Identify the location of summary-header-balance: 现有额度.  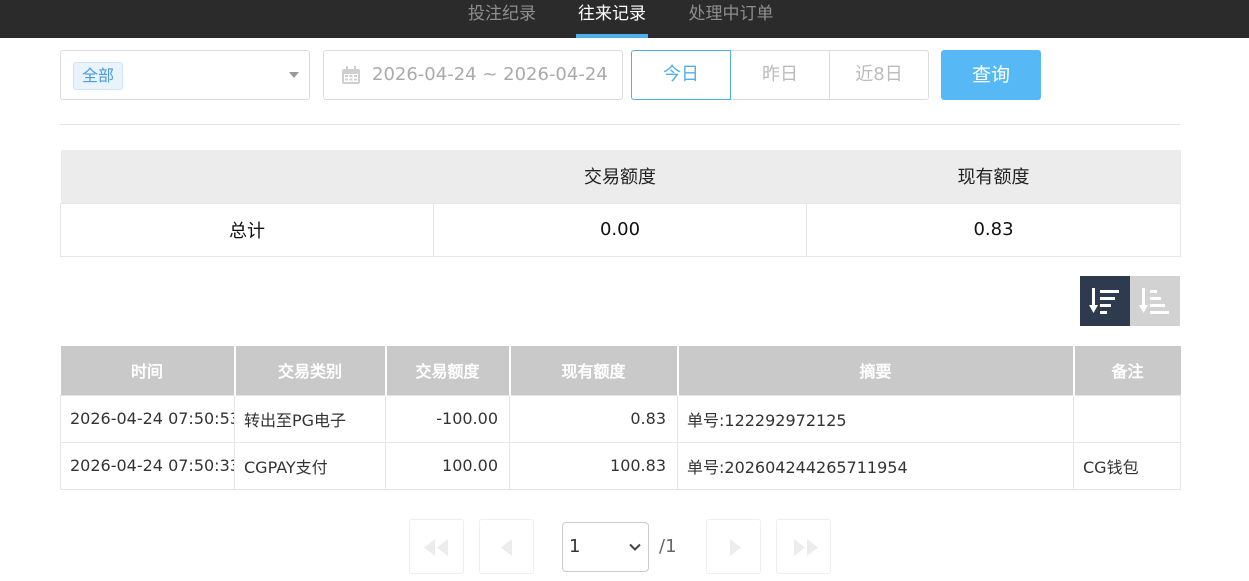
(993, 176).